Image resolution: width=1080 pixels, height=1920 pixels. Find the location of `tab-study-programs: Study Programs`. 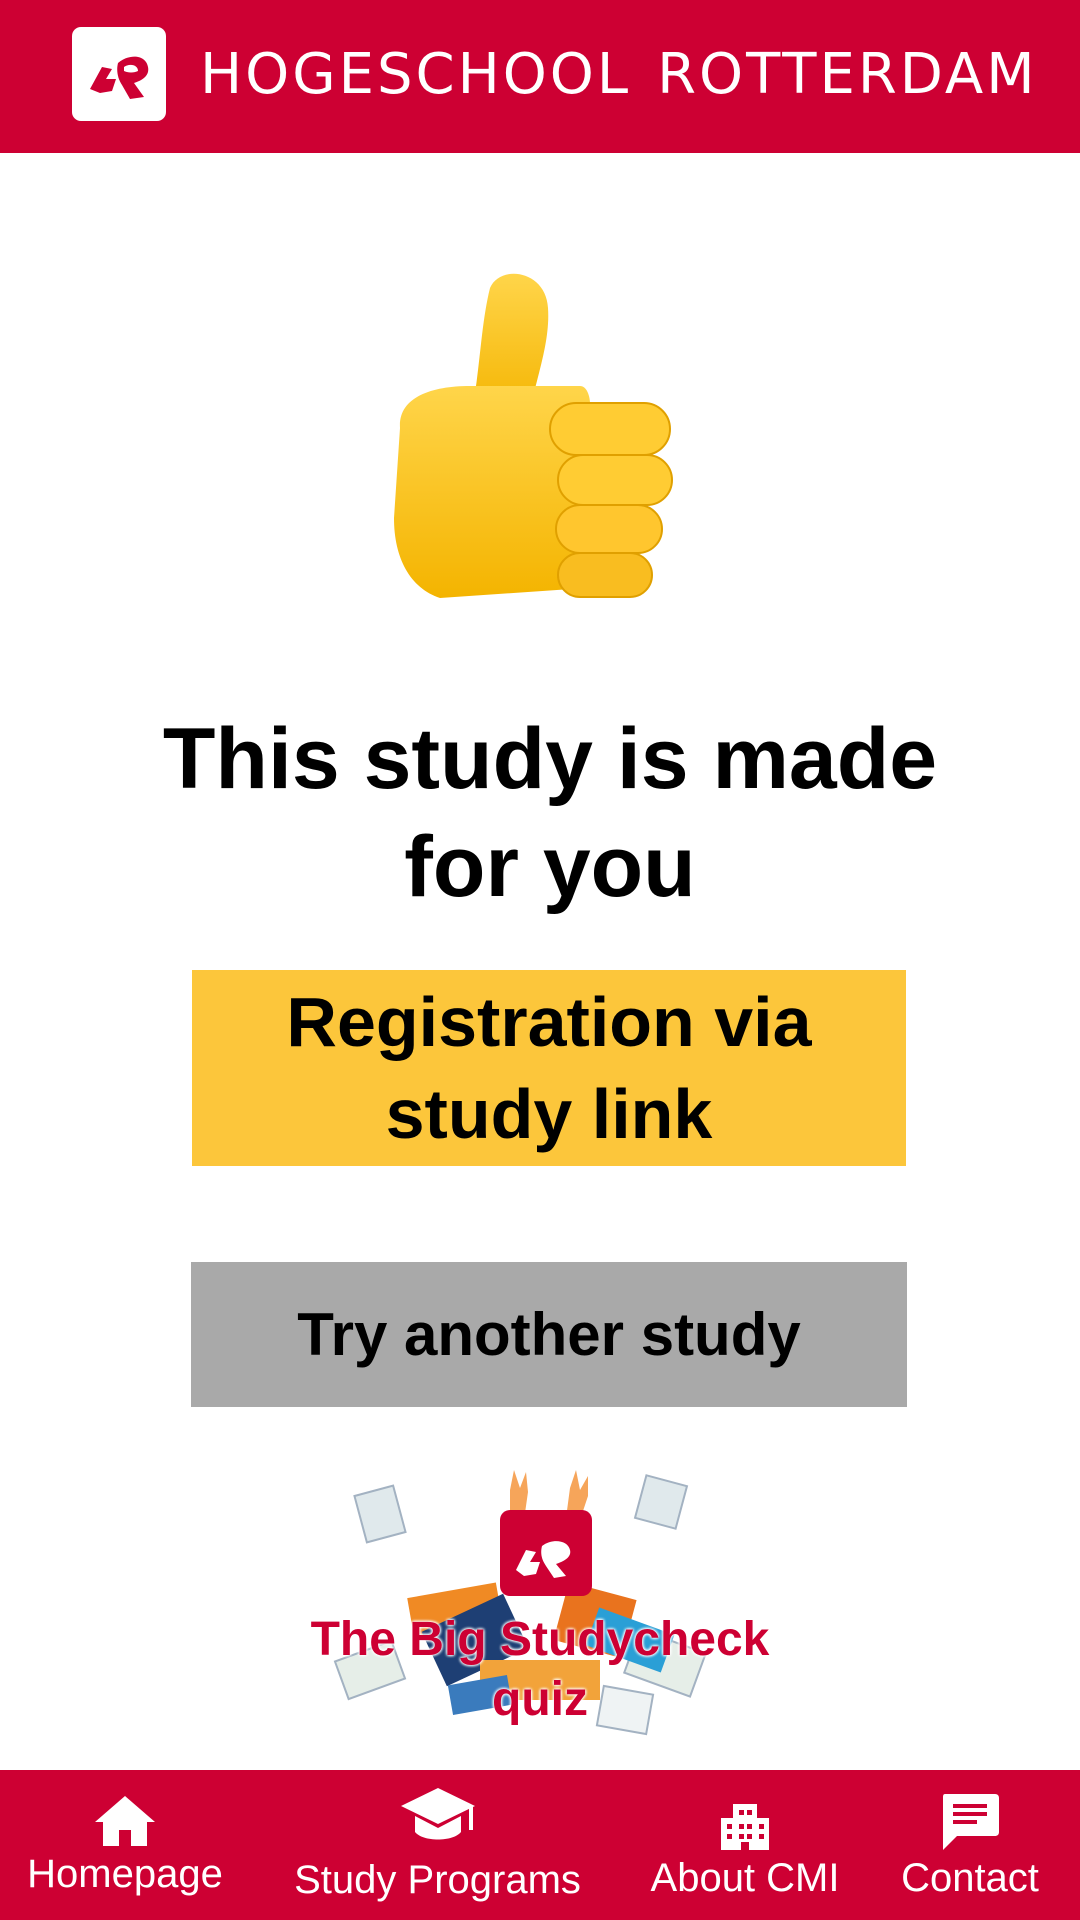

tab-study-programs: Study Programs is located at coordinates (437, 1845).